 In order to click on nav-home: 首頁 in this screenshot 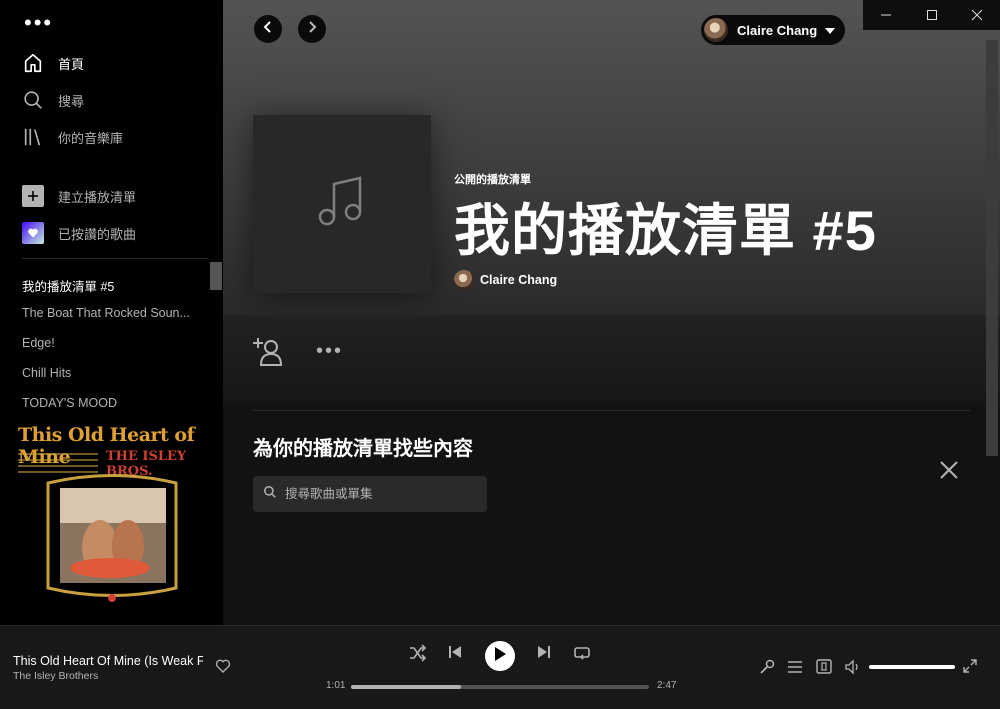, I will do `click(53, 63)`.